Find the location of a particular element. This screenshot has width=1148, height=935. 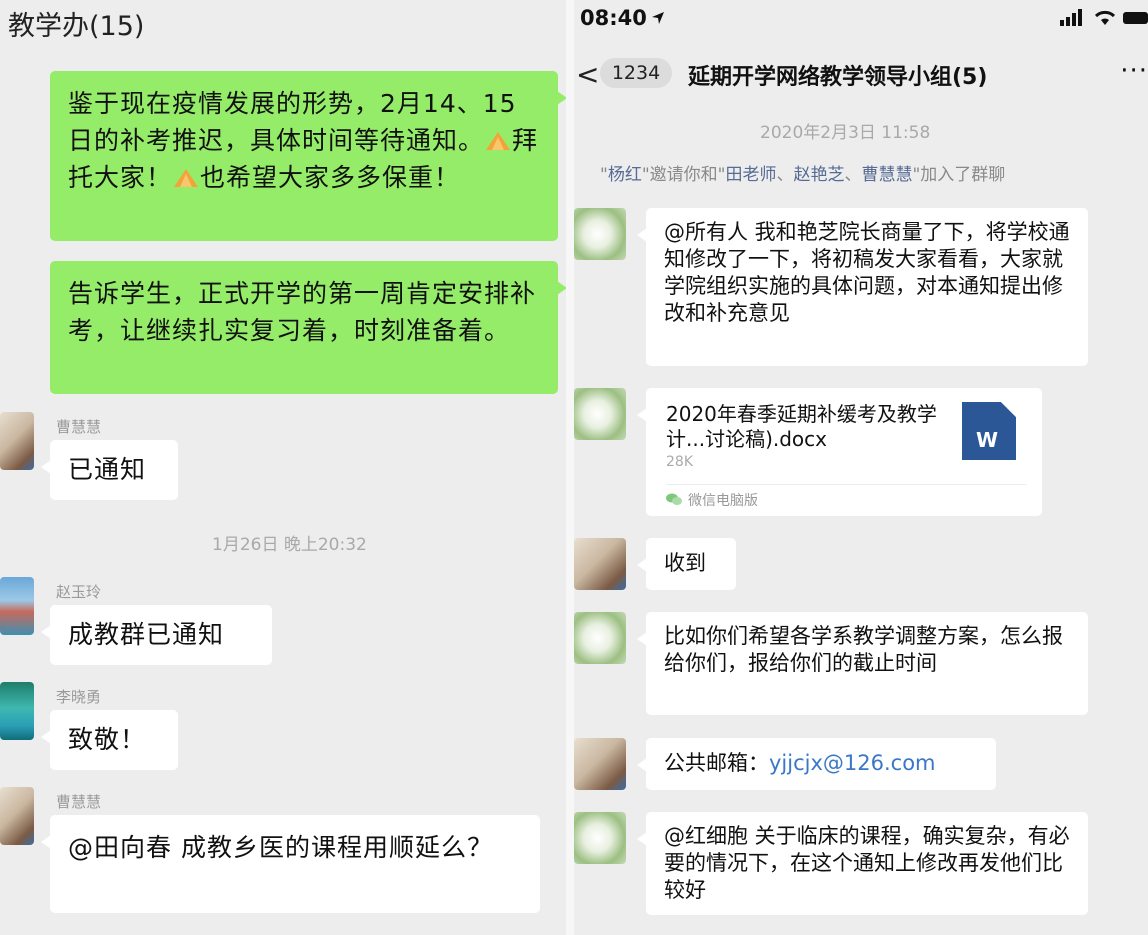

outgoing-message: 告诉学生，正式开学的第一周肯定安排补考，让继续扎实复习着，时刻准备着。 is located at coordinates (308, 327).